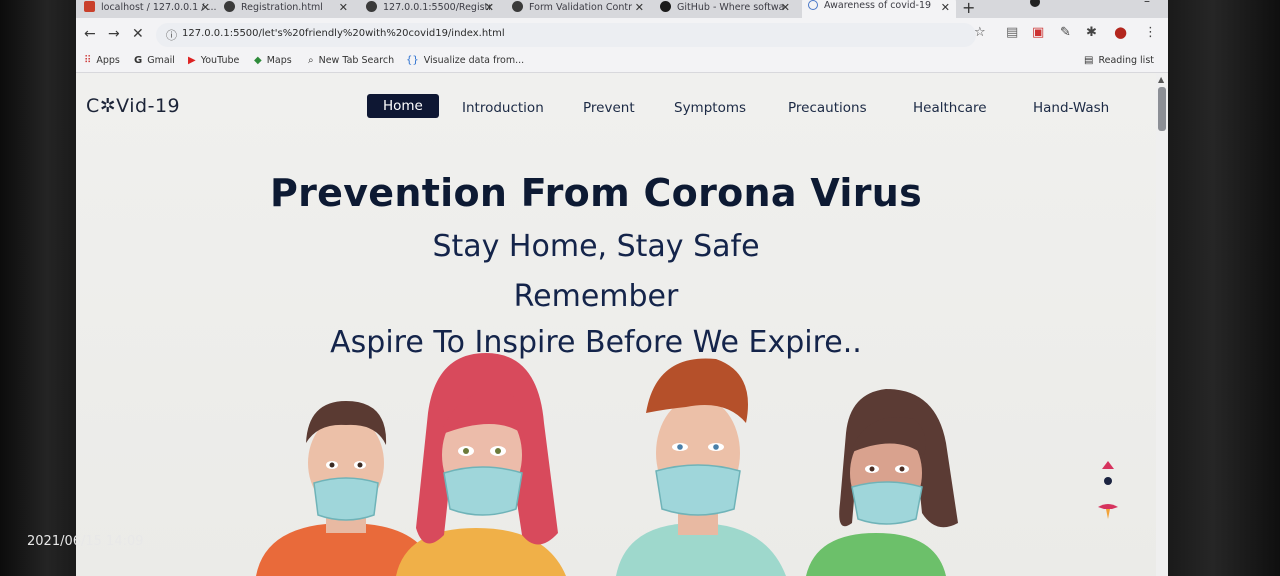 This screenshot has width=1280, height=576. Describe the element at coordinates (412, 60) in the screenshot. I see `bracket-icon: {}` at that location.